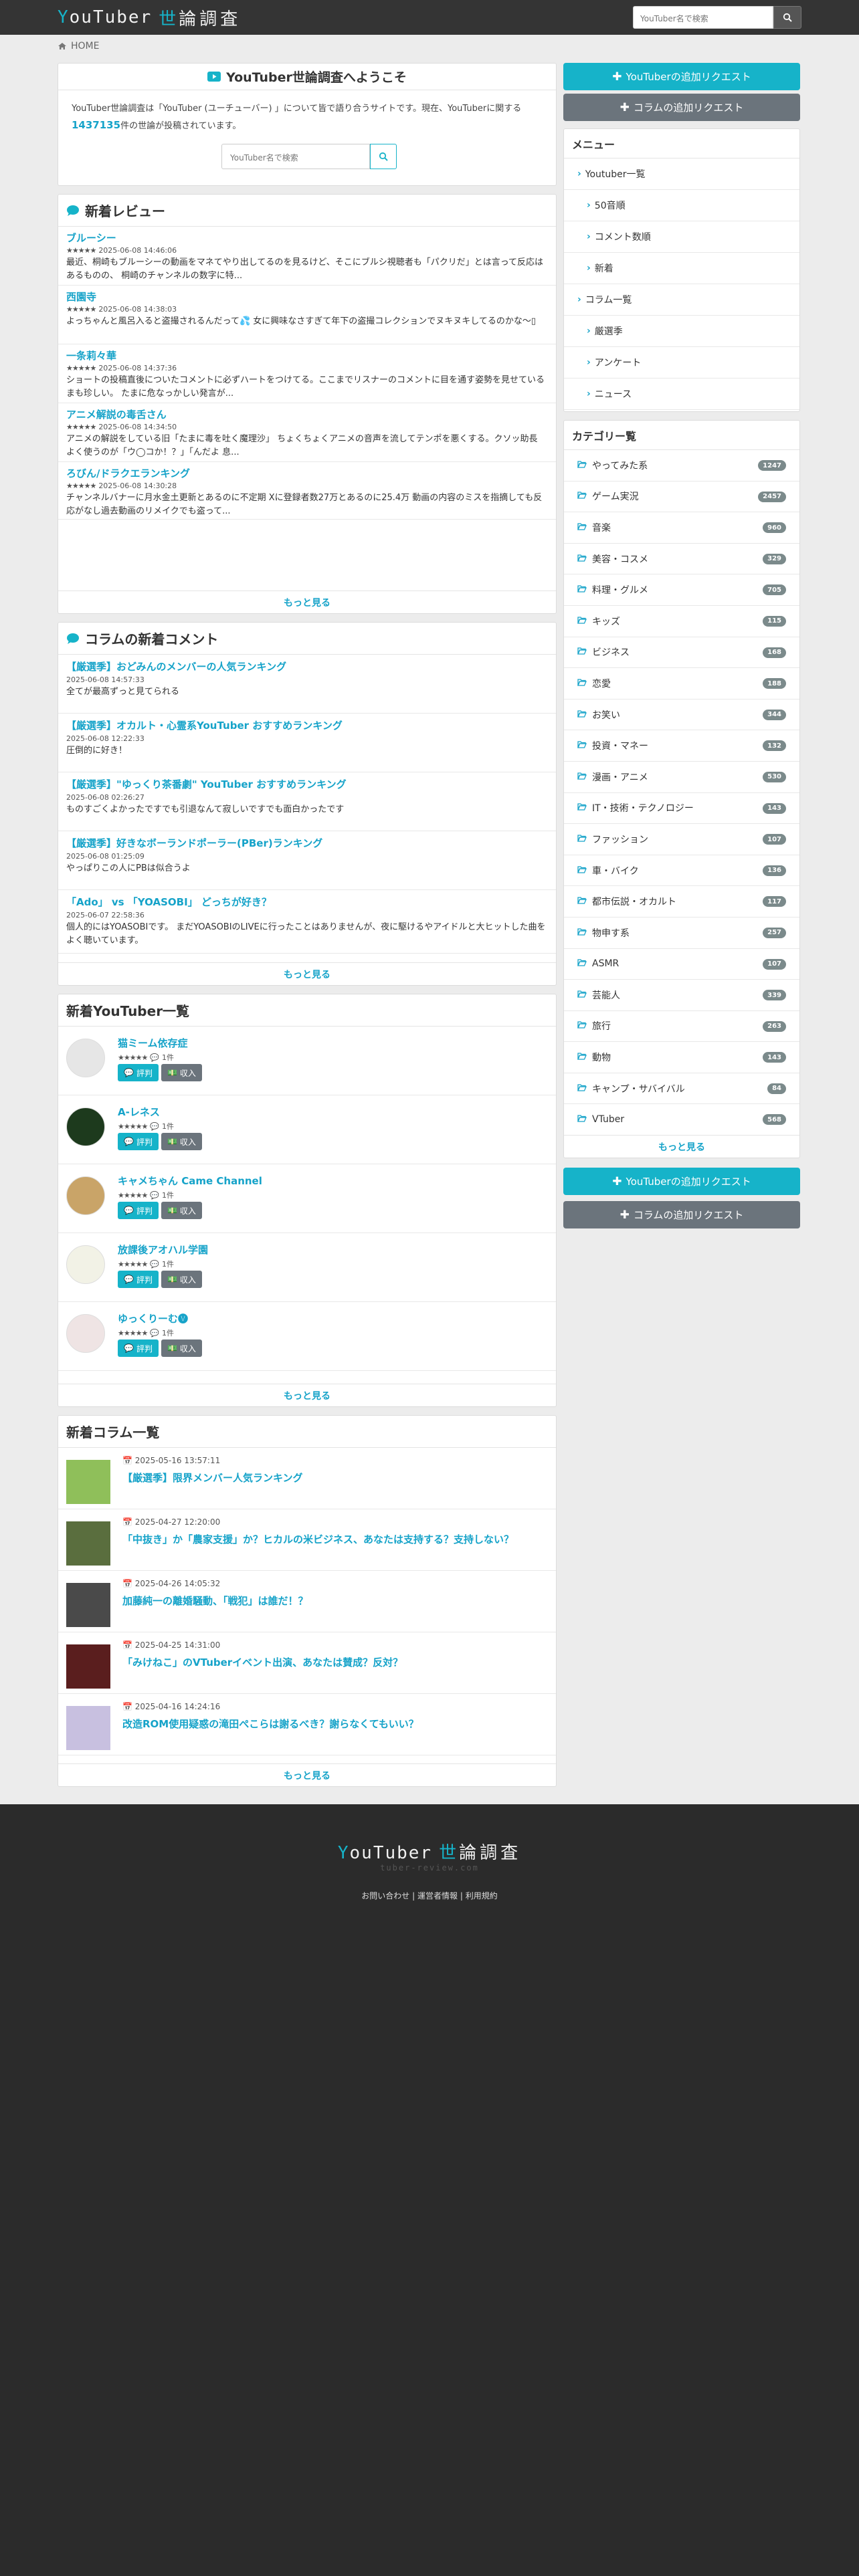  I want to click on review-youtuber-name: ろびん/ドラクエランキング, so click(307, 474).